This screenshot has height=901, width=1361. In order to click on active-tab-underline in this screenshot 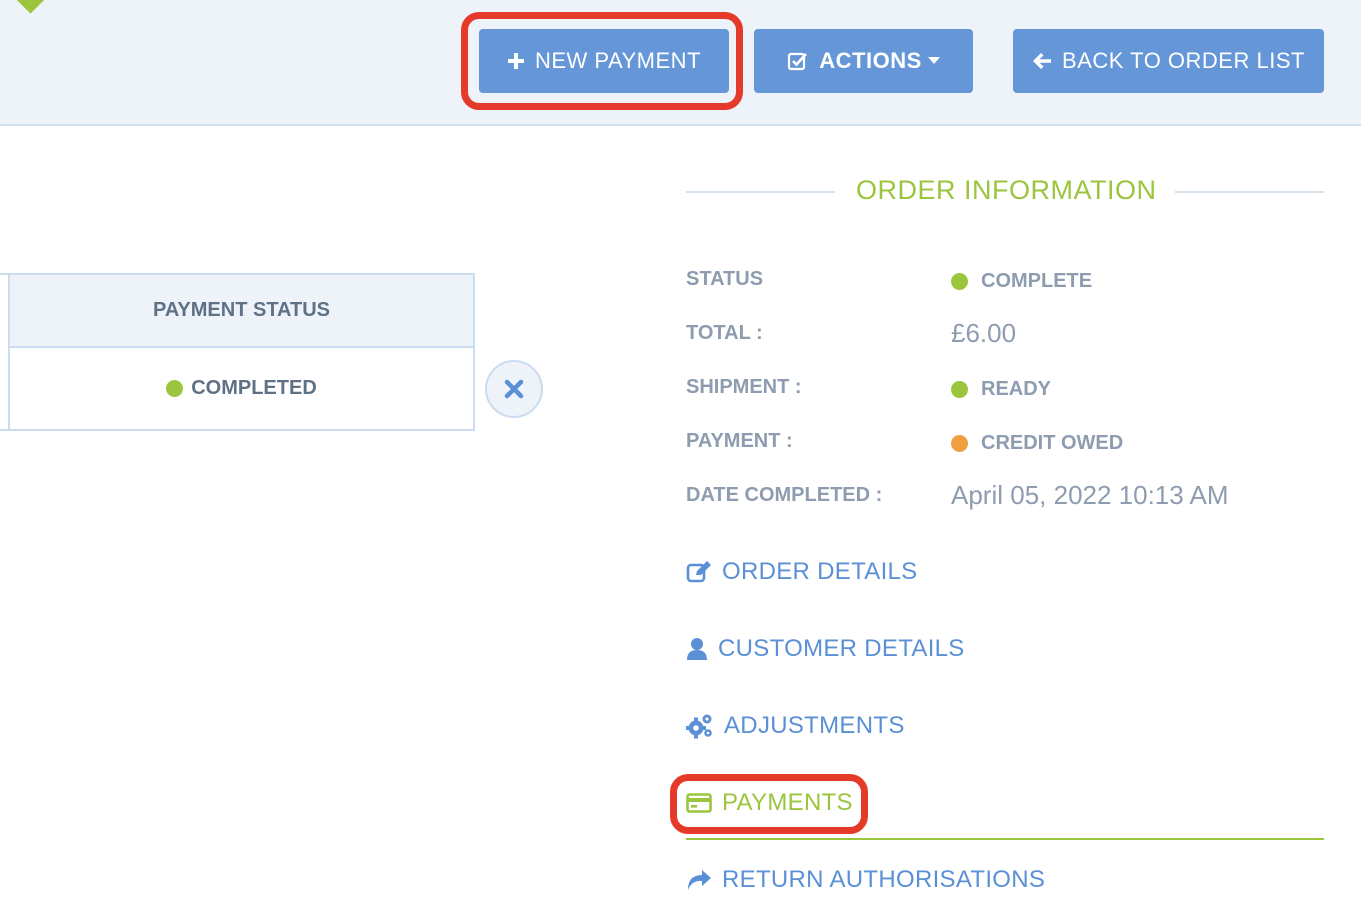, I will do `click(1005, 839)`.